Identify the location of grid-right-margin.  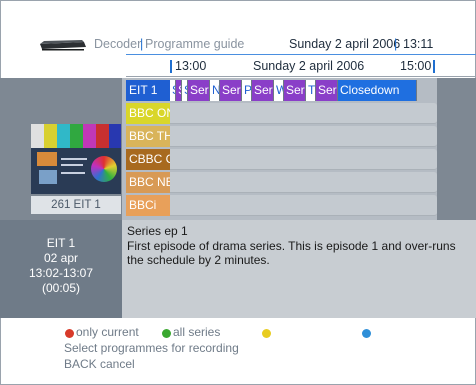
(456, 149).